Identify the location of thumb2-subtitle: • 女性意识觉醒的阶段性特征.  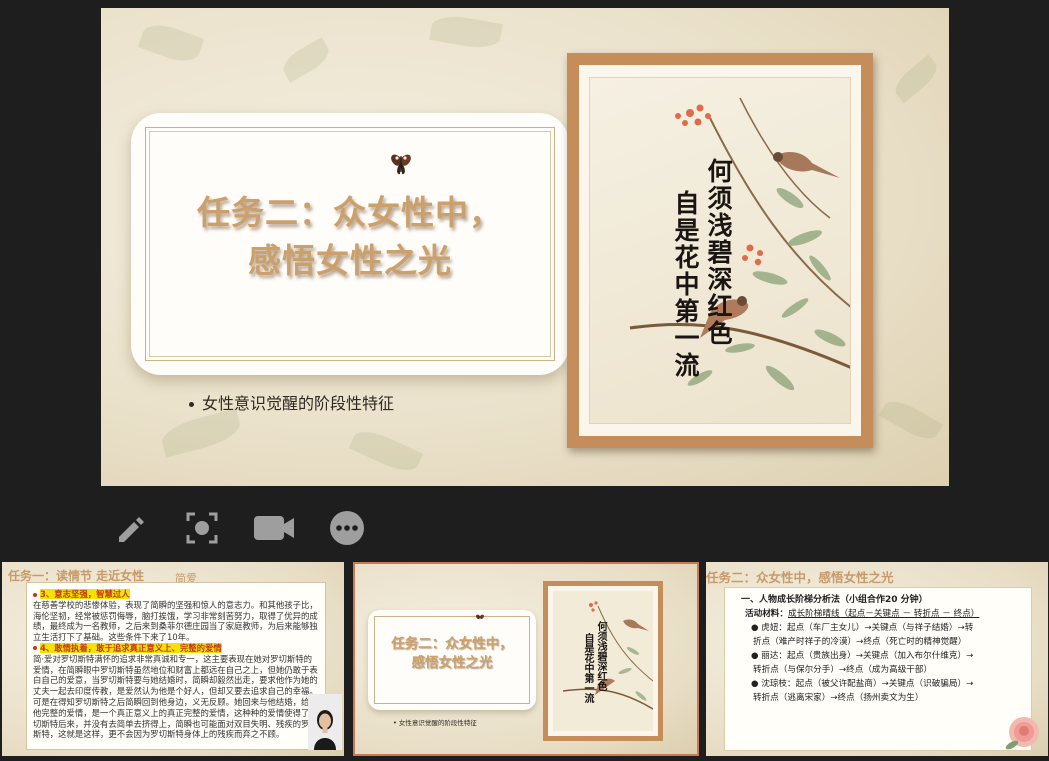
(435, 723).